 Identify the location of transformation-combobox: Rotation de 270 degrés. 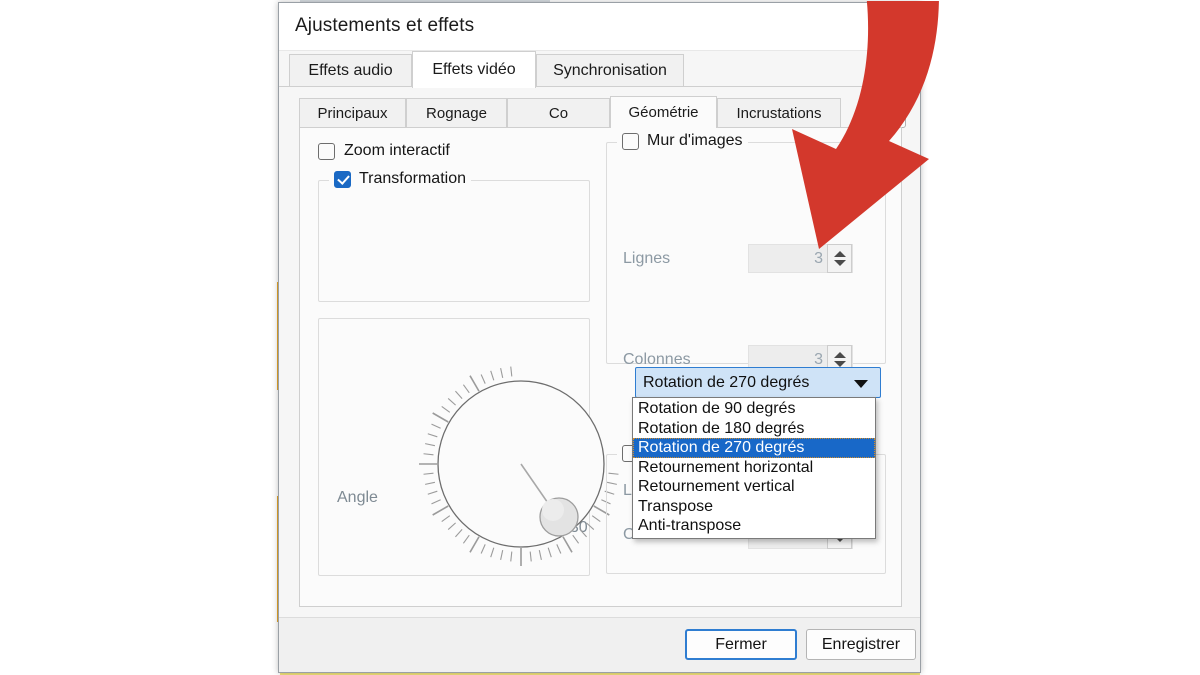
(758, 382).